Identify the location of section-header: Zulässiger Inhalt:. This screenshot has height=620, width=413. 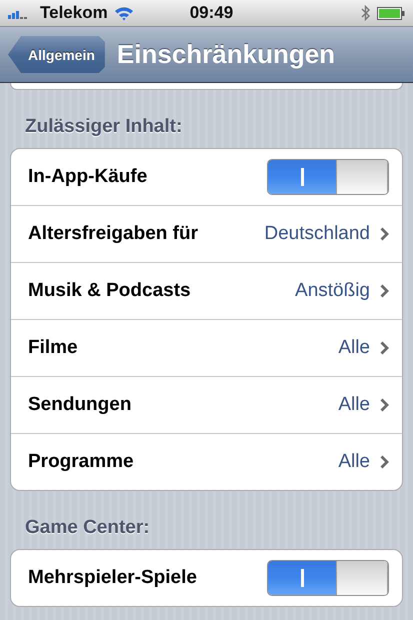
(104, 127).